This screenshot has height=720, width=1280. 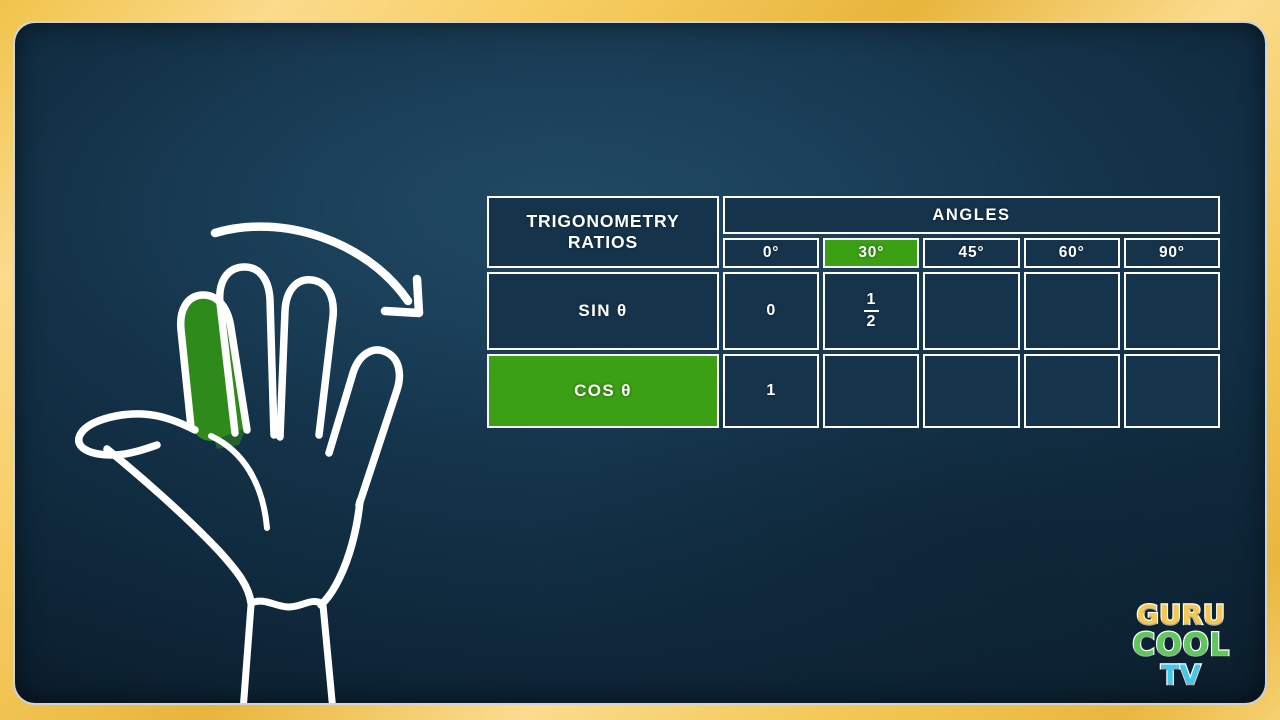 What do you see at coordinates (136, 434) in the screenshot?
I see `thumb-outline` at bounding box center [136, 434].